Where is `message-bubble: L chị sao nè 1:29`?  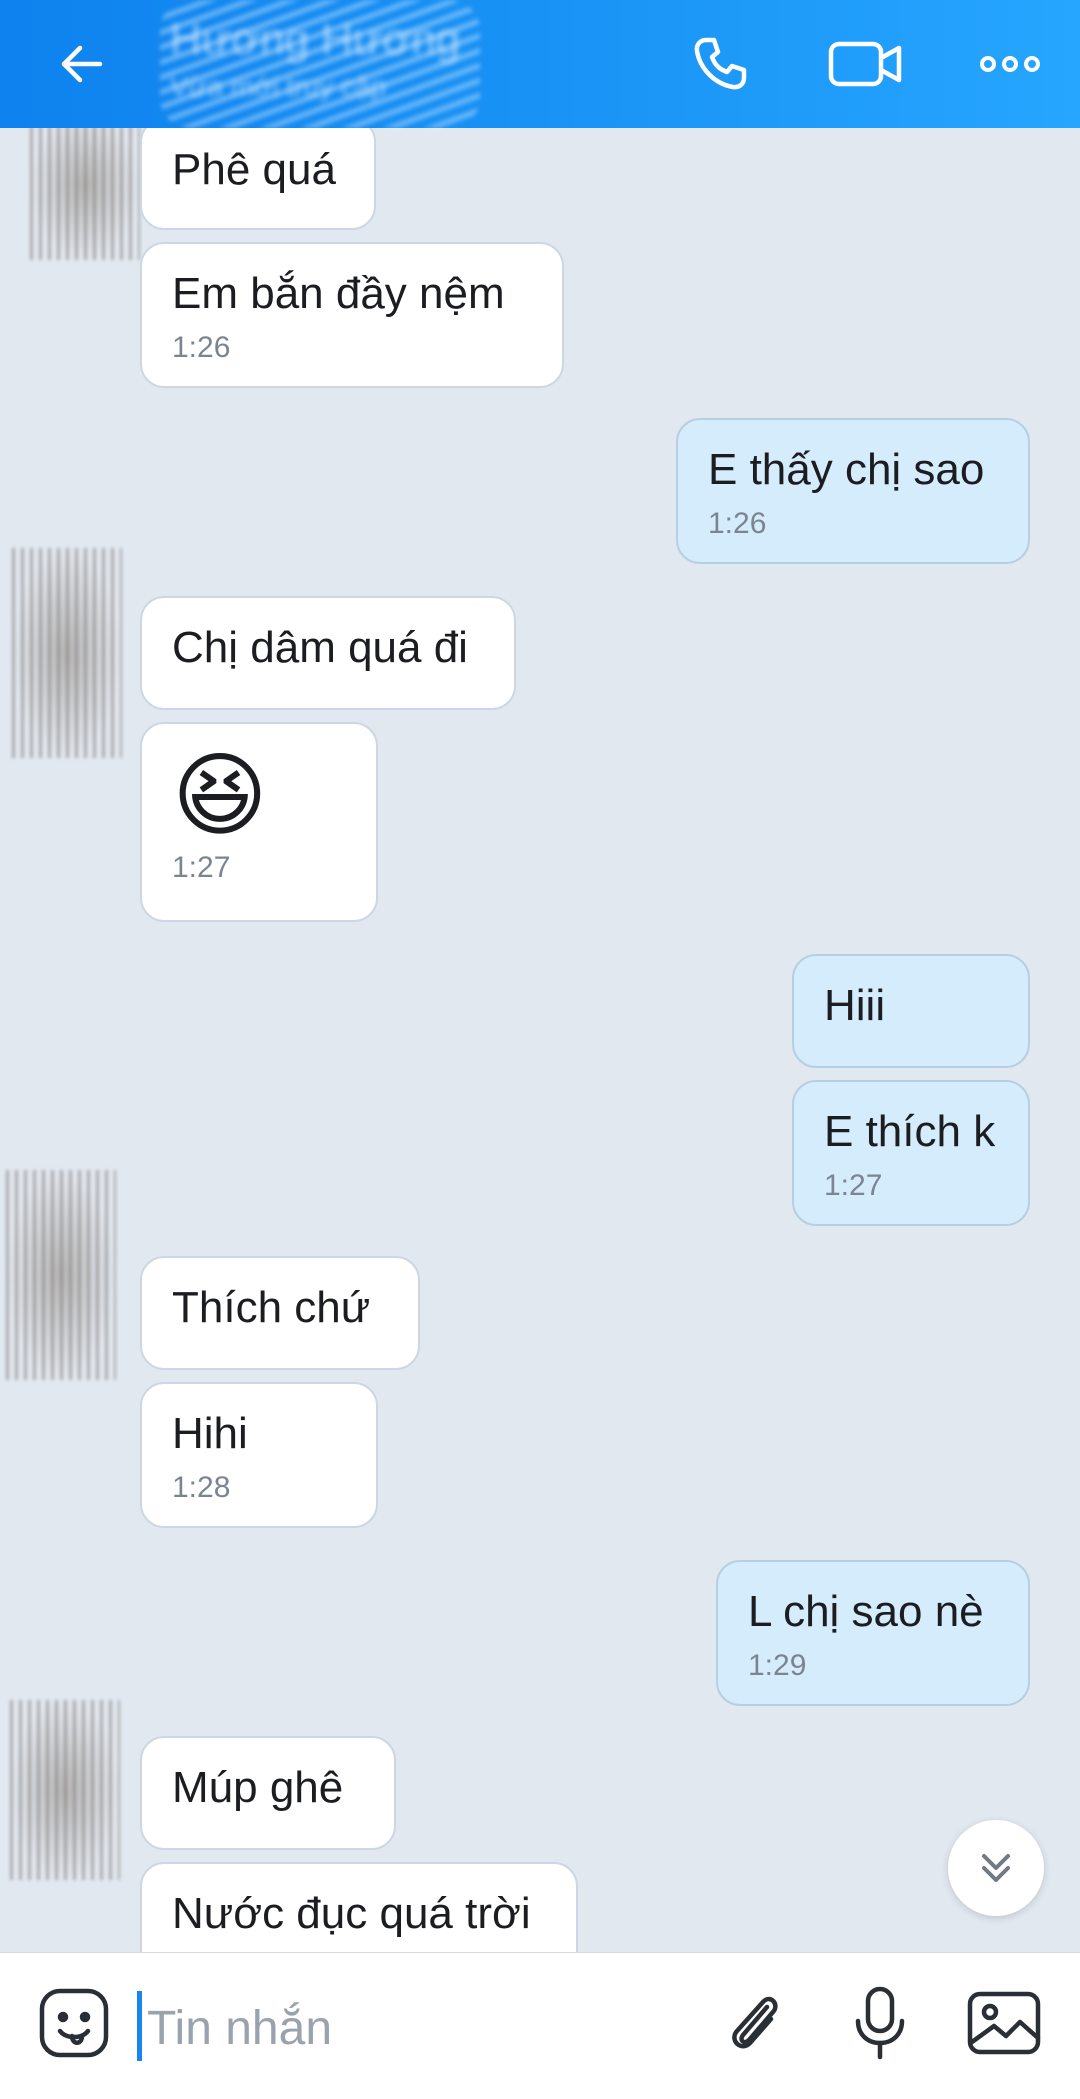
message-bubble: L chị sao nè 1:29 is located at coordinates (873, 1633).